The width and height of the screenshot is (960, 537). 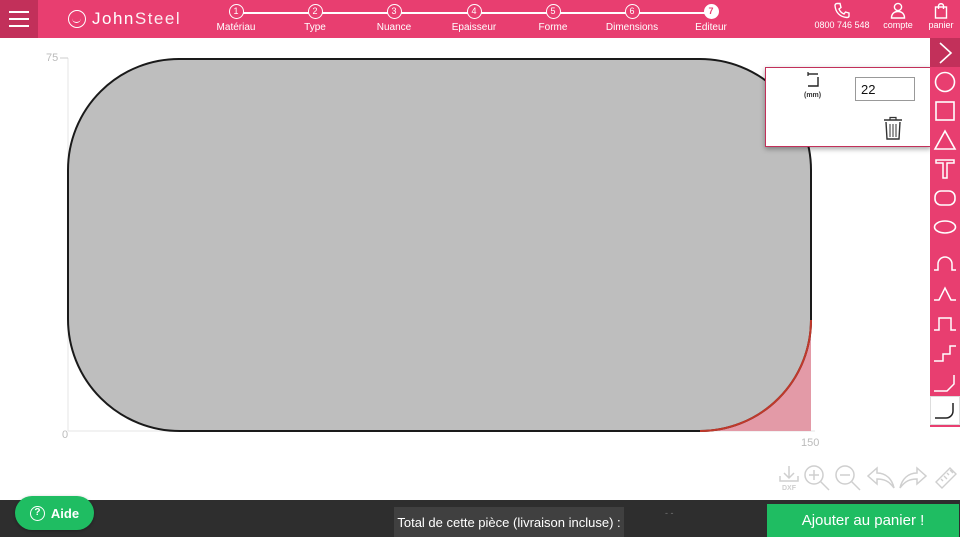 I want to click on help-question-icon: ?, so click(x=37, y=513).